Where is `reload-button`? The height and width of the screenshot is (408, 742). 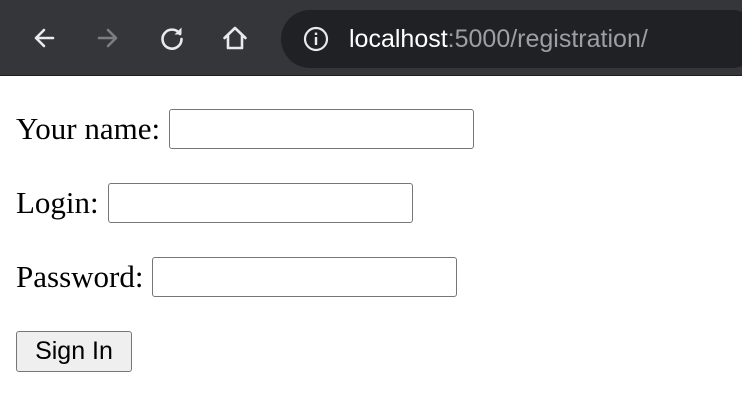 reload-button is located at coordinates (172, 38).